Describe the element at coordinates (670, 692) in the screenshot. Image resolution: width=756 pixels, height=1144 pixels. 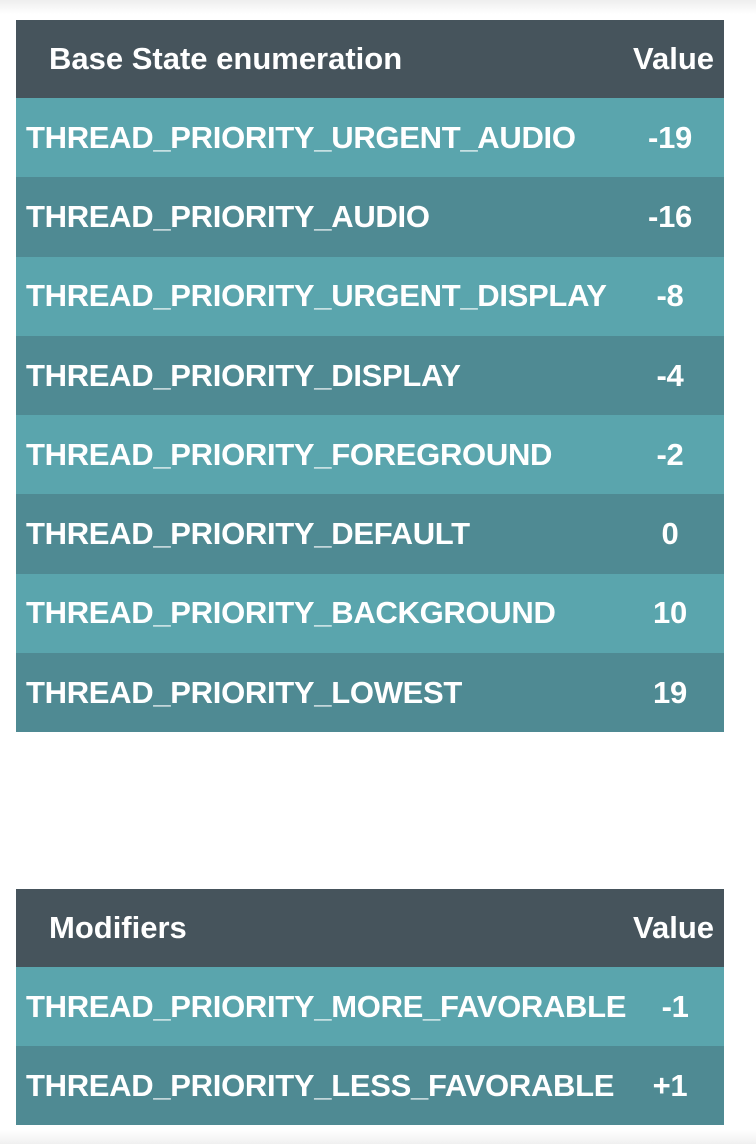
I see `row-value: 19` at that location.